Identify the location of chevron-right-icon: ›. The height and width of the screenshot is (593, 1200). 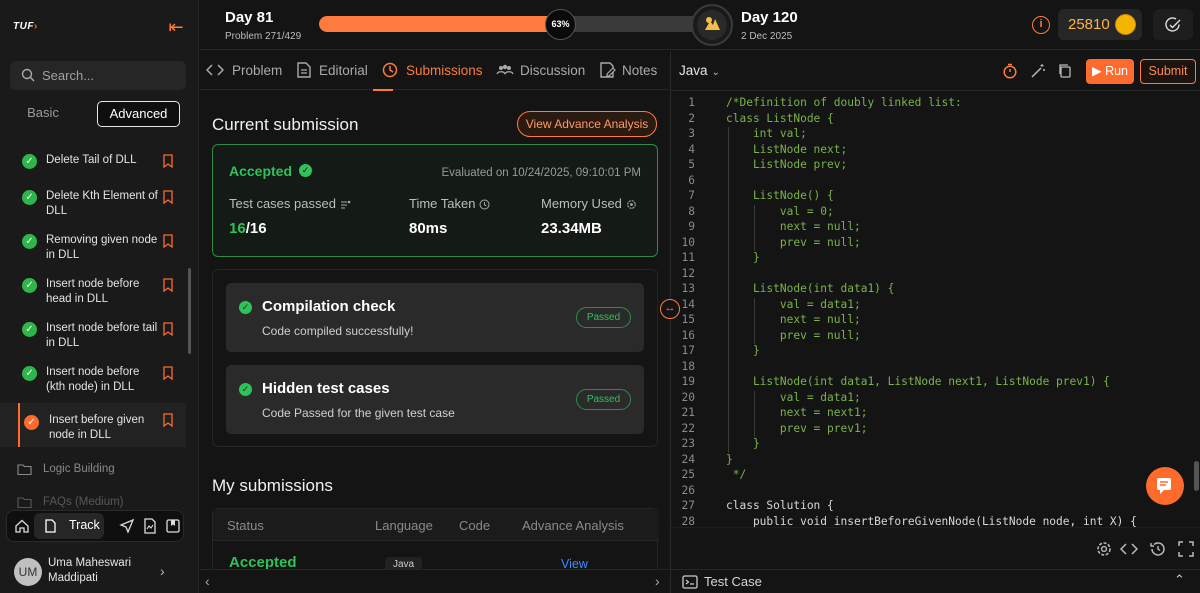
(657, 581).